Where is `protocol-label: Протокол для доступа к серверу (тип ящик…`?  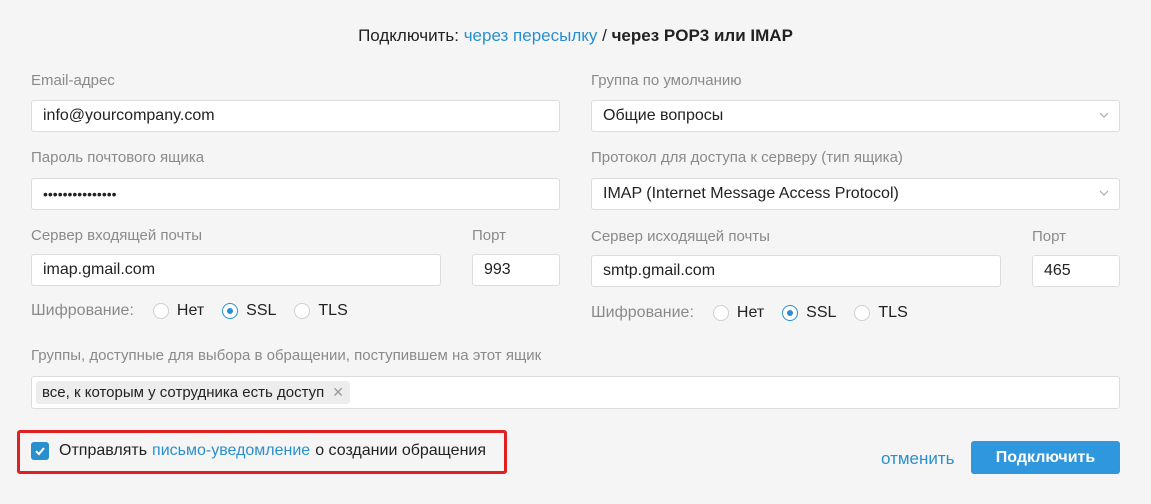 protocol-label: Протокол для доступа к серверу (тип ящик… is located at coordinates (747, 157).